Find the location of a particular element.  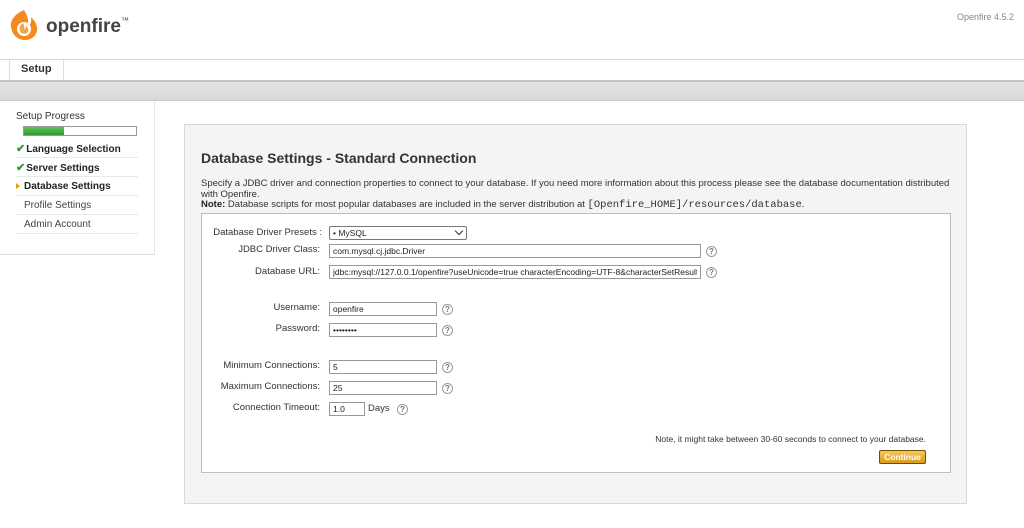

connection-timeout-input is located at coordinates (347, 409).